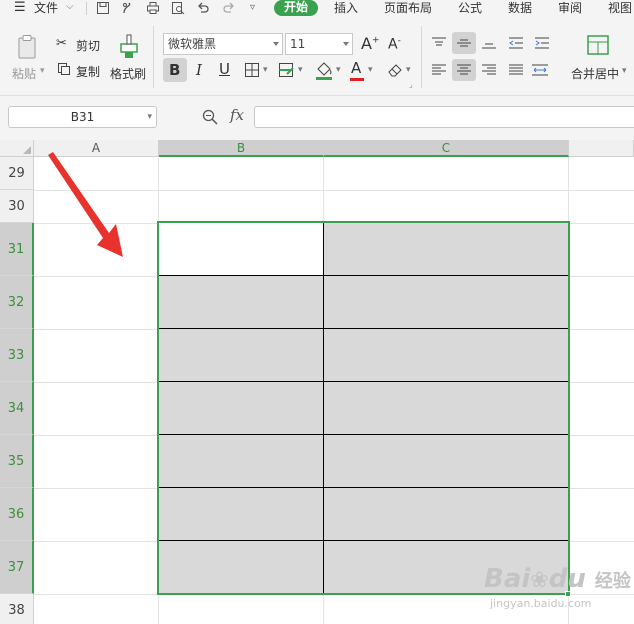  Describe the element at coordinates (470, 9) in the screenshot. I see `tab-formulas: 公式` at that location.